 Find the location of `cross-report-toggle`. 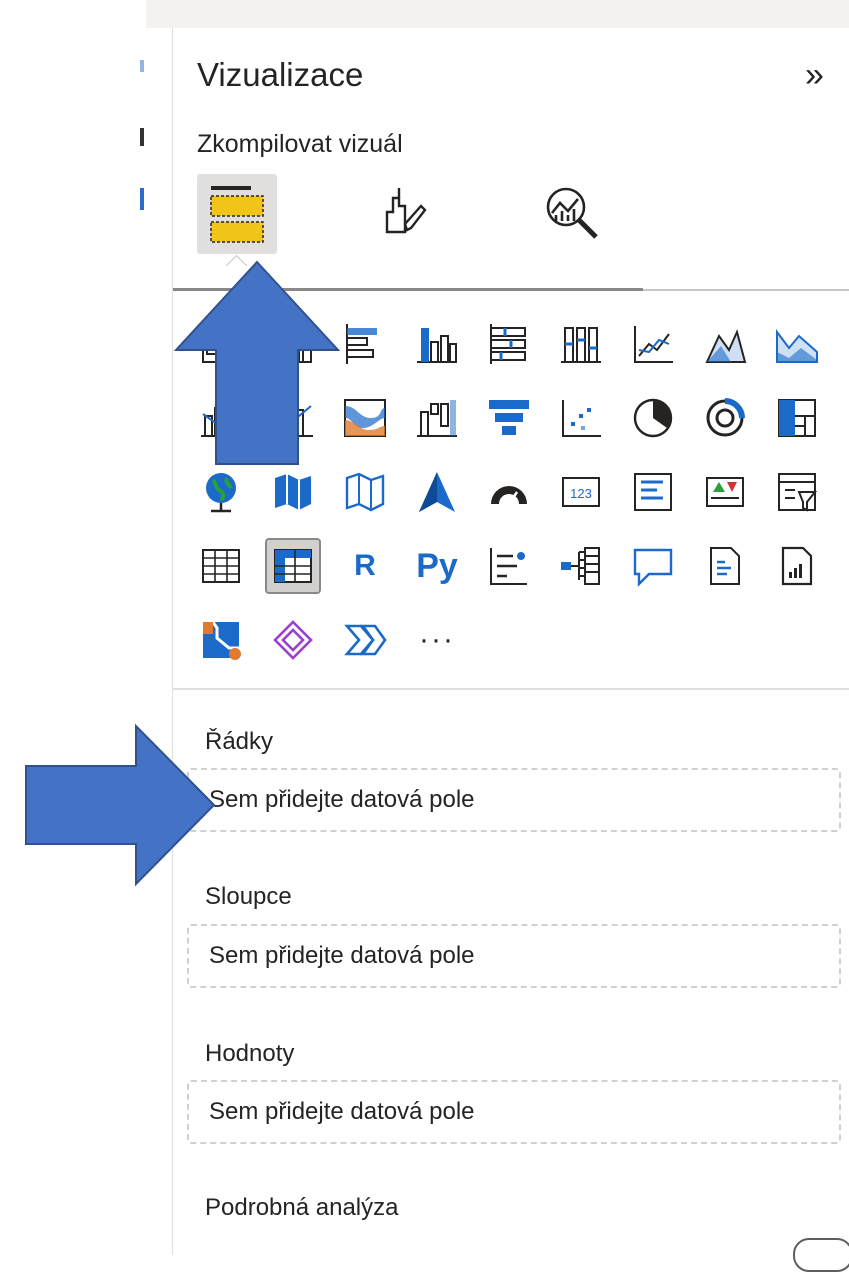

cross-report-toggle is located at coordinates (821, 1255).